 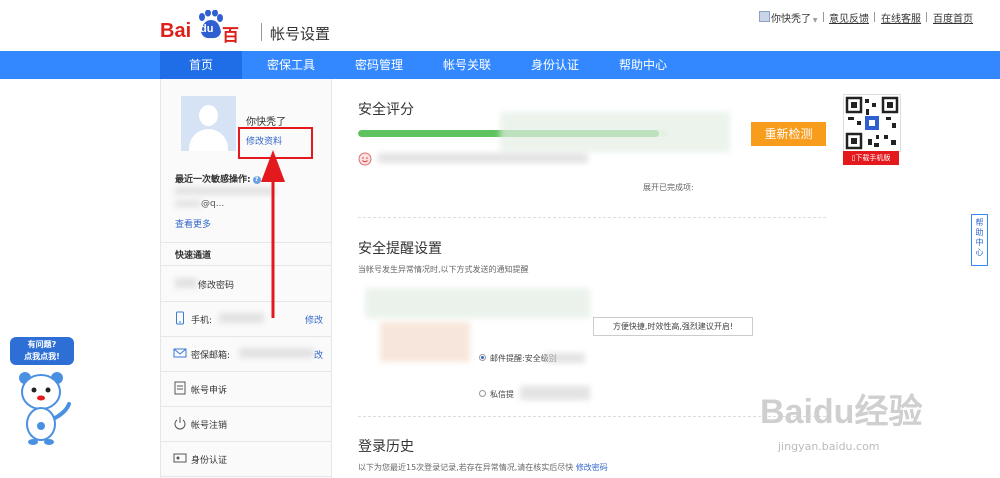 What do you see at coordinates (246, 424) in the screenshot?
I see `sidebar-item-cancel-account: 帐号注销` at bounding box center [246, 424].